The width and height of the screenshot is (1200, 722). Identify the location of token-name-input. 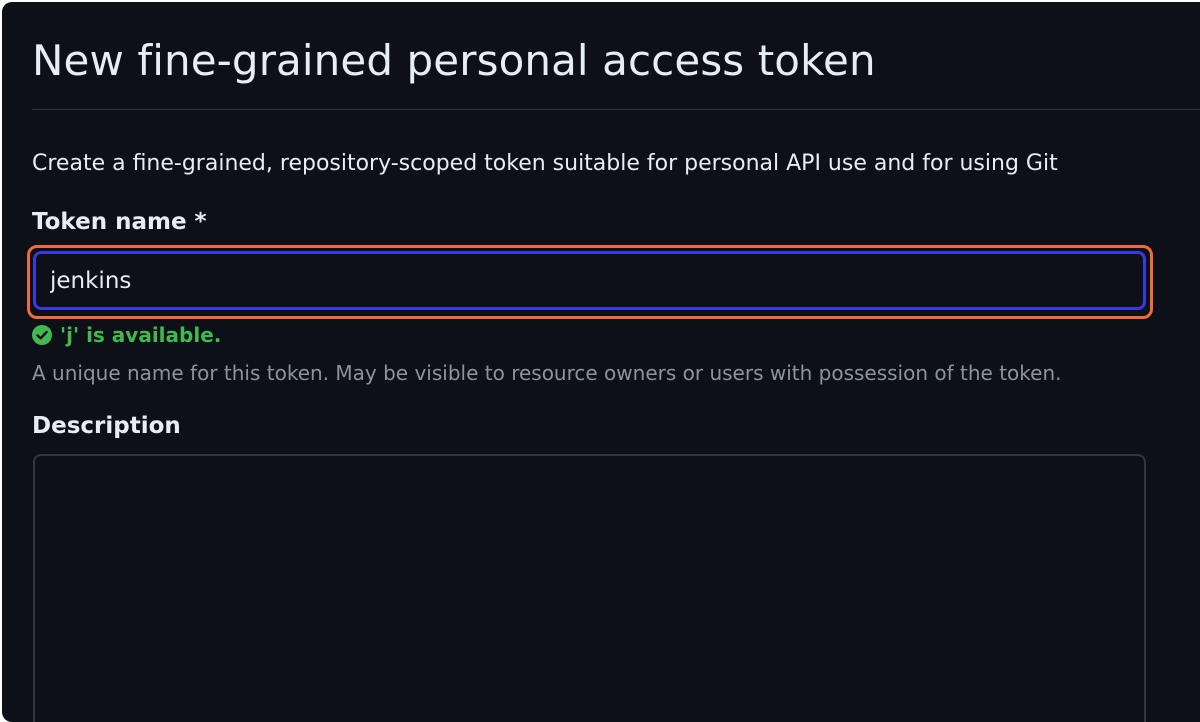
(589, 280).